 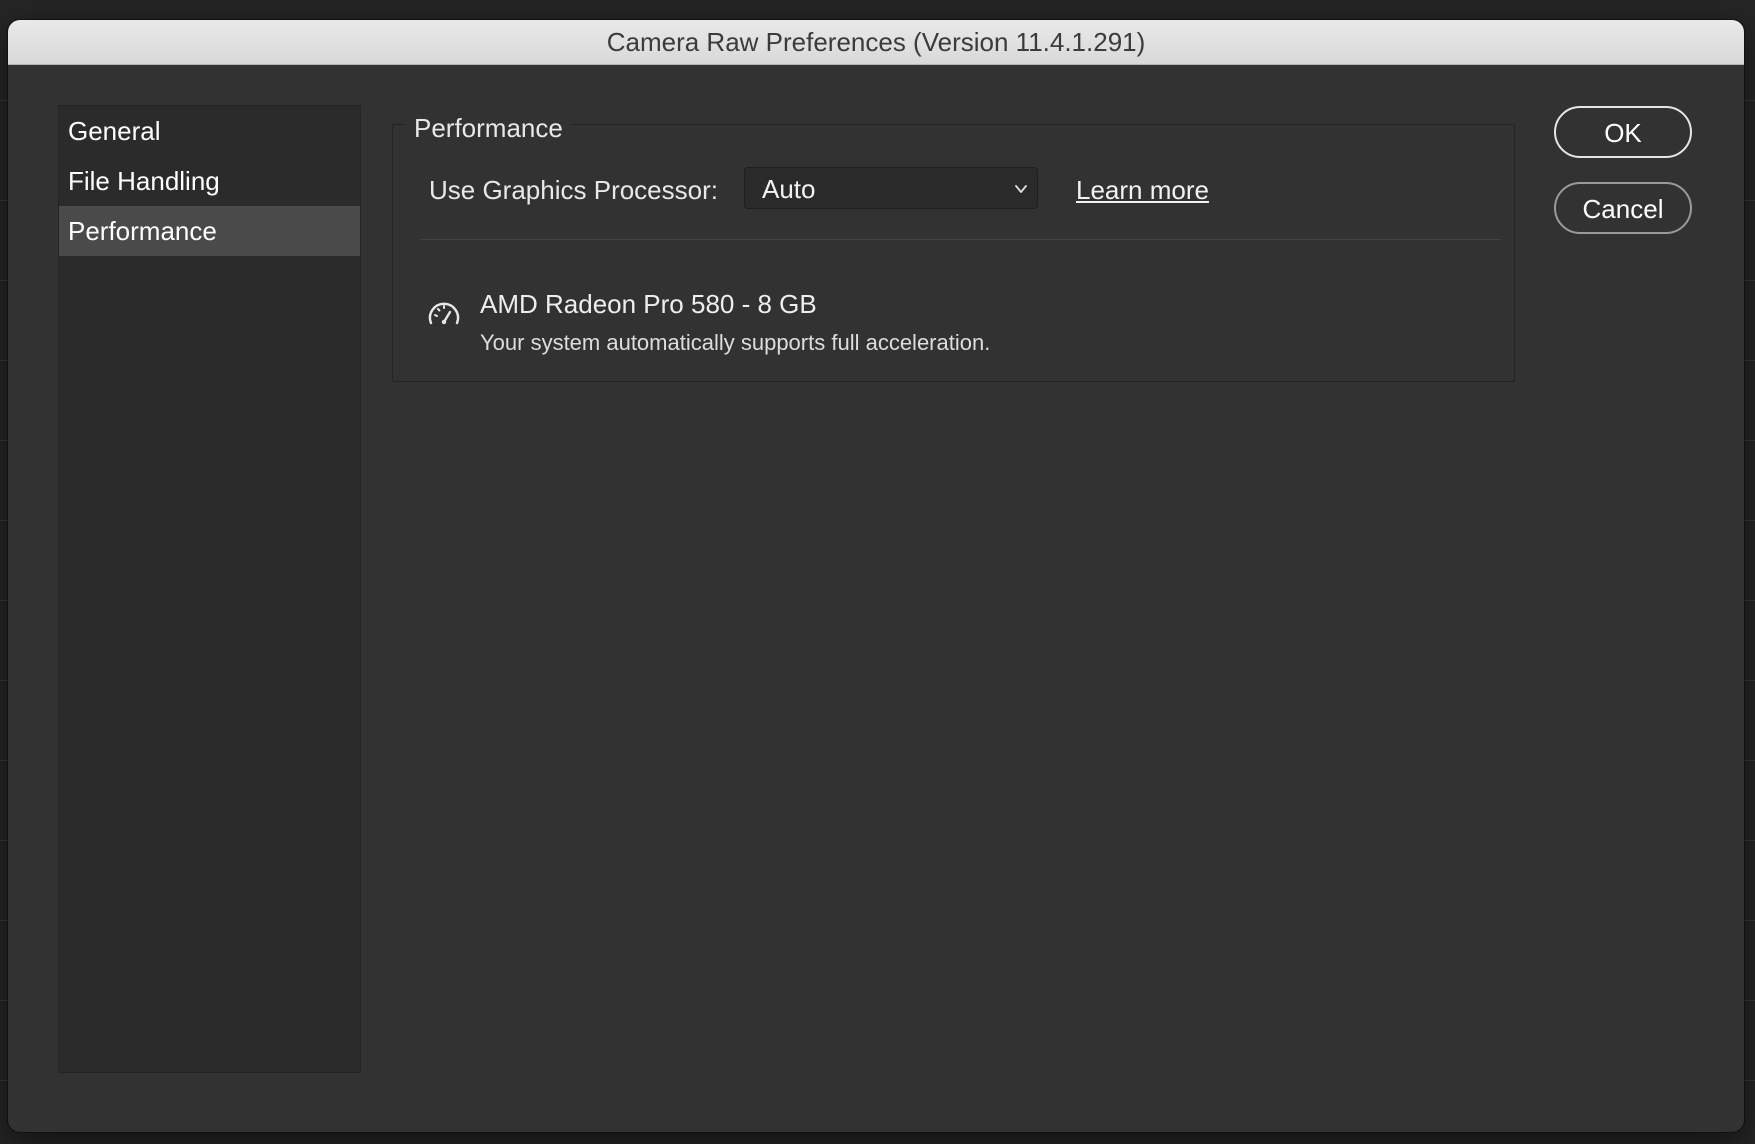 What do you see at coordinates (961, 239) in the screenshot?
I see `section-divider` at bounding box center [961, 239].